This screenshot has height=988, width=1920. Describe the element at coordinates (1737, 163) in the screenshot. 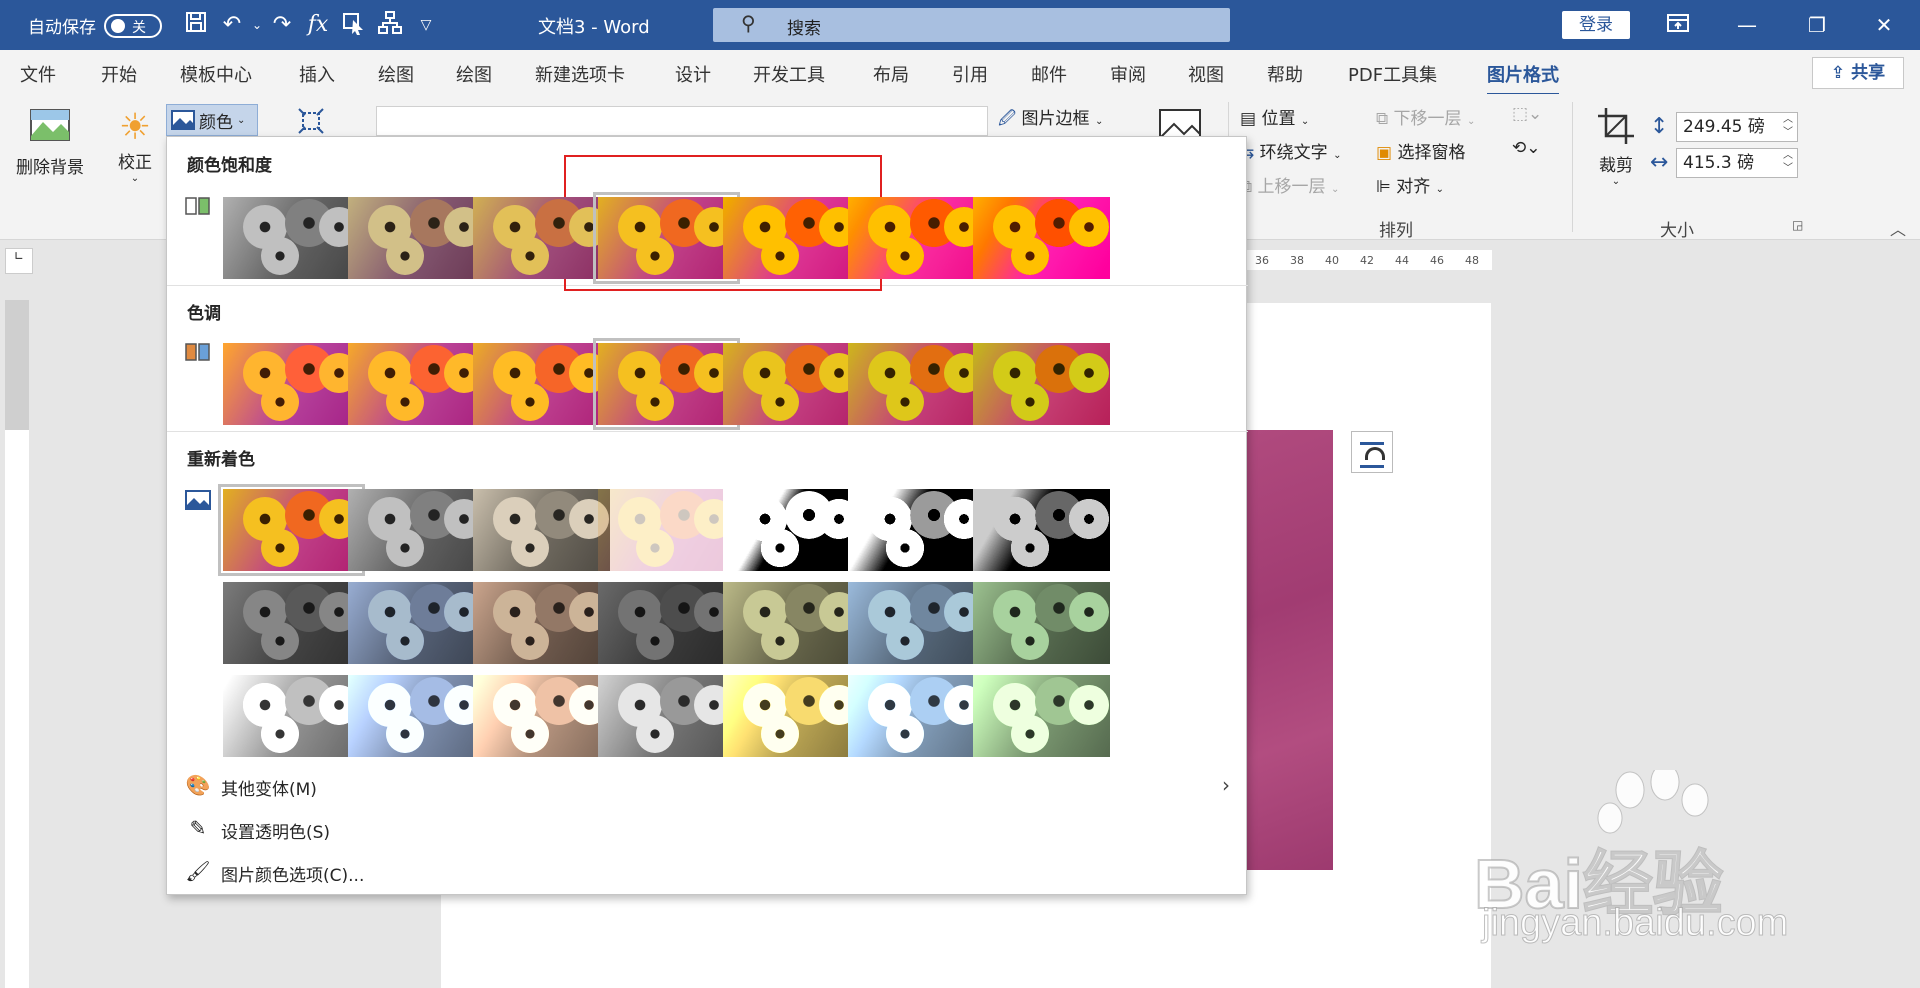

I see `width-input: 415.3 磅 ︿ ﹀` at that location.